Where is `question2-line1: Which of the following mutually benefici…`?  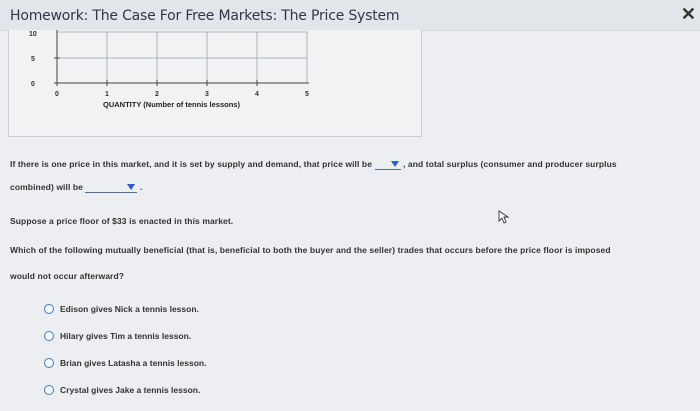
question2-line1: Which of the following mutually benefici… is located at coordinates (310, 250).